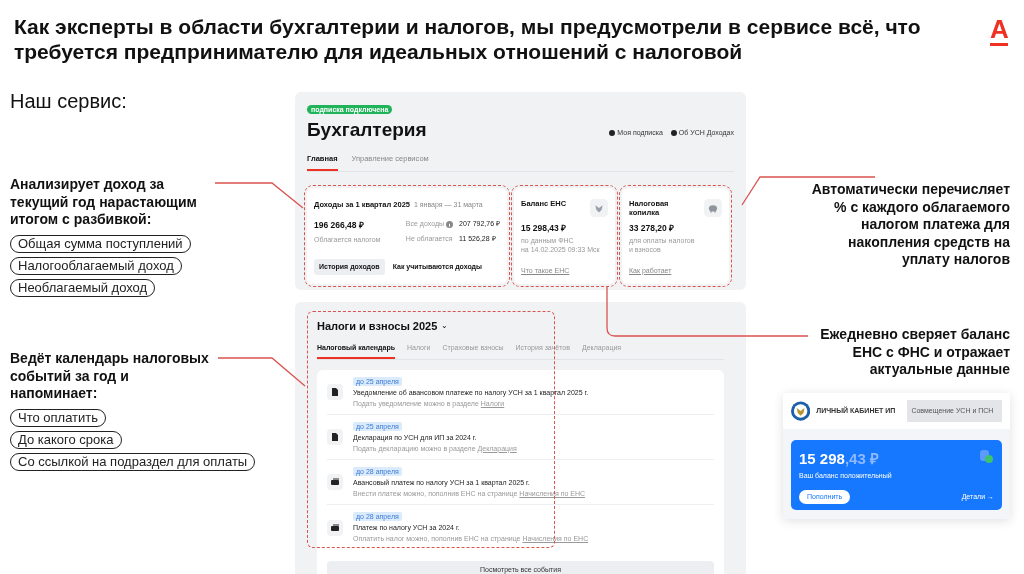  What do you see at coordinates (68, 101) in the screenshot?
I see `subtitle: Наш сервис:` at bounding box center [68, 101].